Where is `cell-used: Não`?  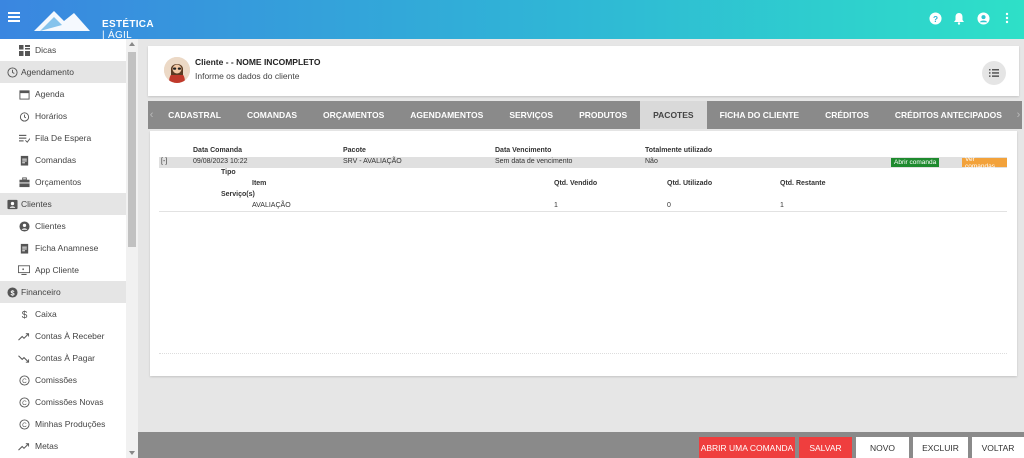 cell-used: Não is located at coordinates (651, 161).